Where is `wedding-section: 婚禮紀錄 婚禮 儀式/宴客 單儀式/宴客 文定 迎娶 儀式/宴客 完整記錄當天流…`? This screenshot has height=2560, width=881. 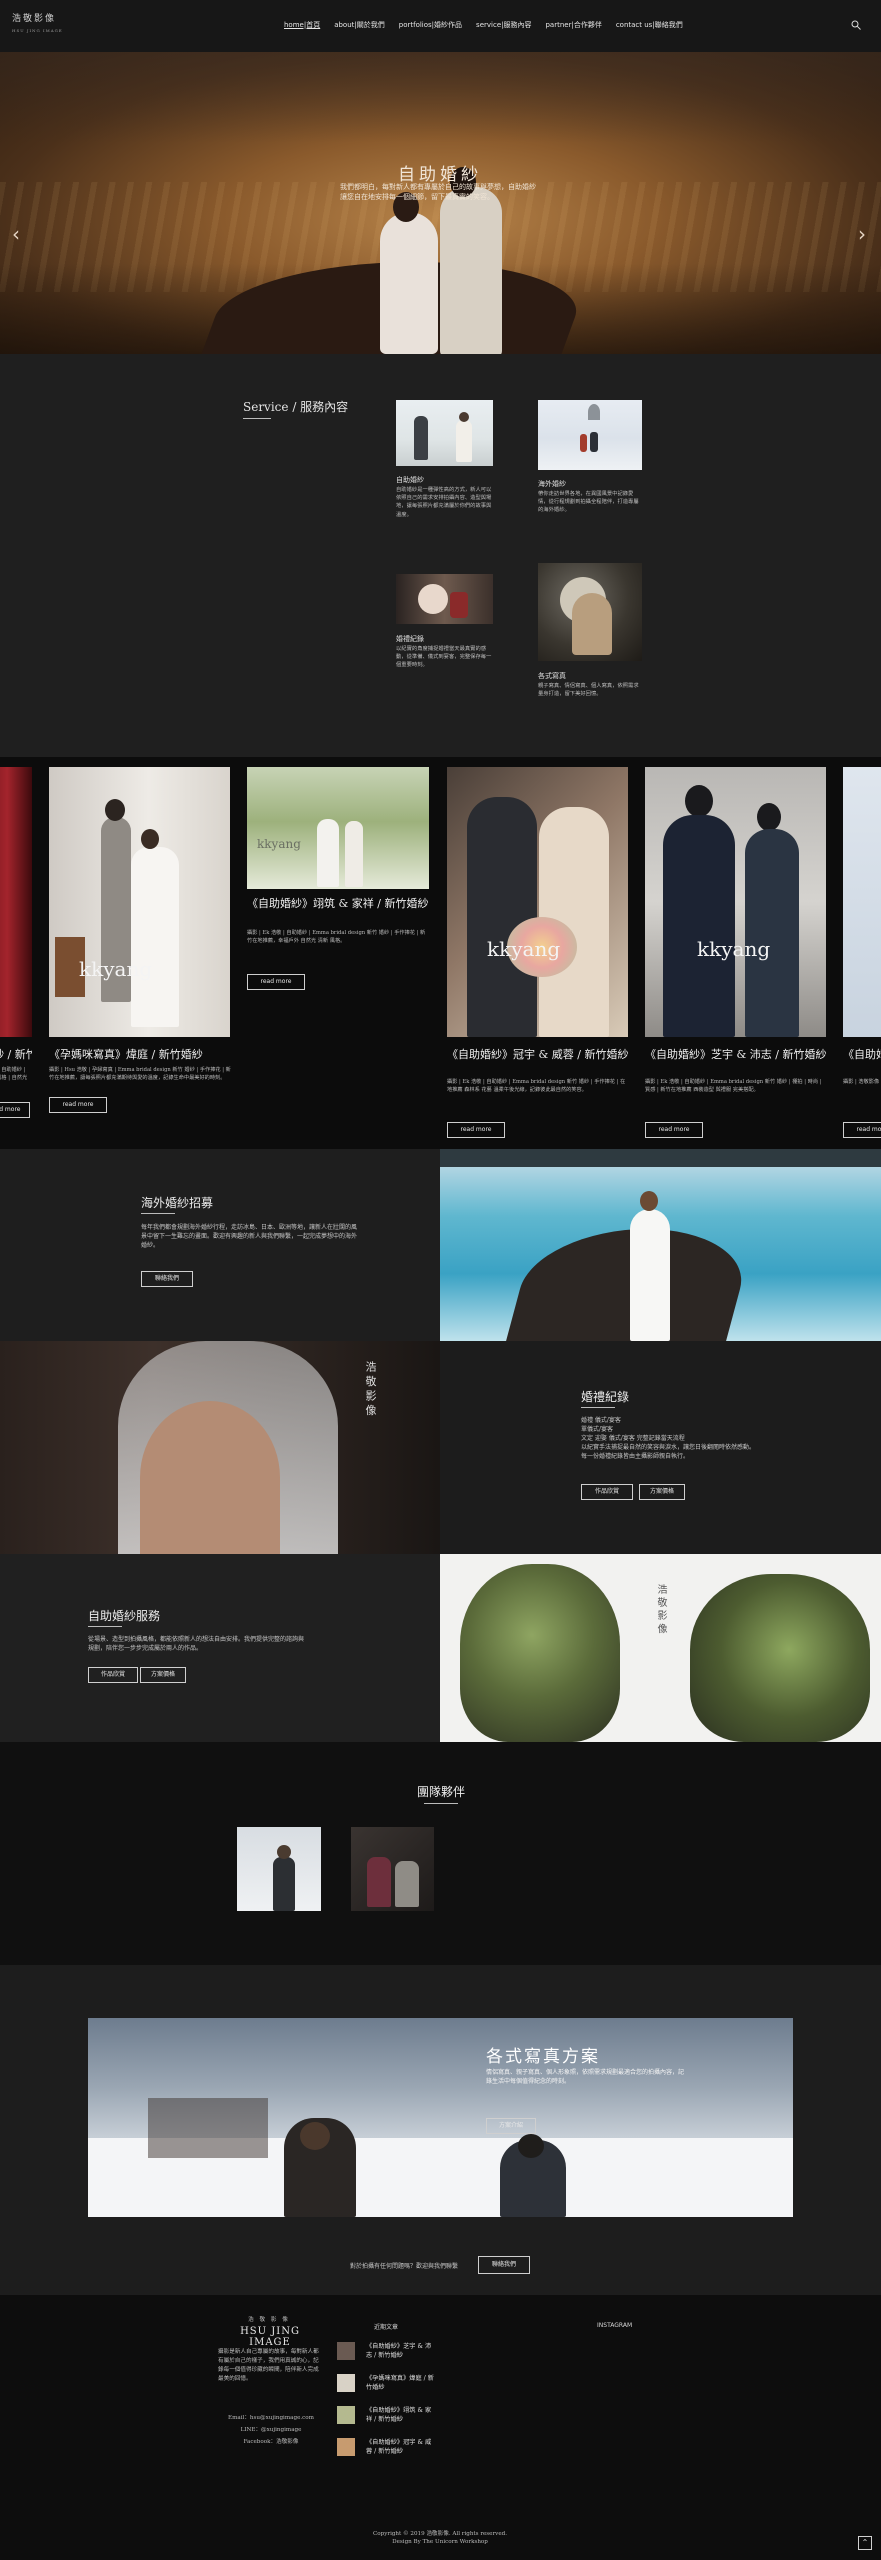
wedding-section: 婚禮紀錄 婚禮 儀式/宴客 單儀式/宴客 文定 迎娶 儀式/宴客 完整記錄當天流… is located at coordinates (660, 1447).